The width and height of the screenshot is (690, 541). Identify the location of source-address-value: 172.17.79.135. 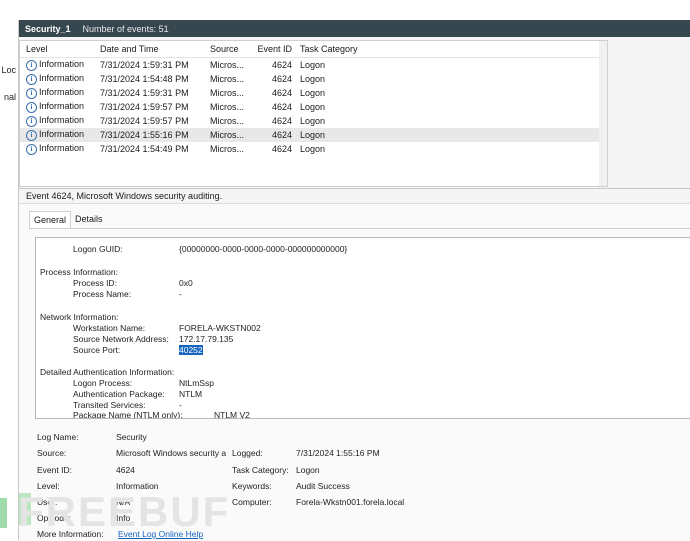
(206, 339).